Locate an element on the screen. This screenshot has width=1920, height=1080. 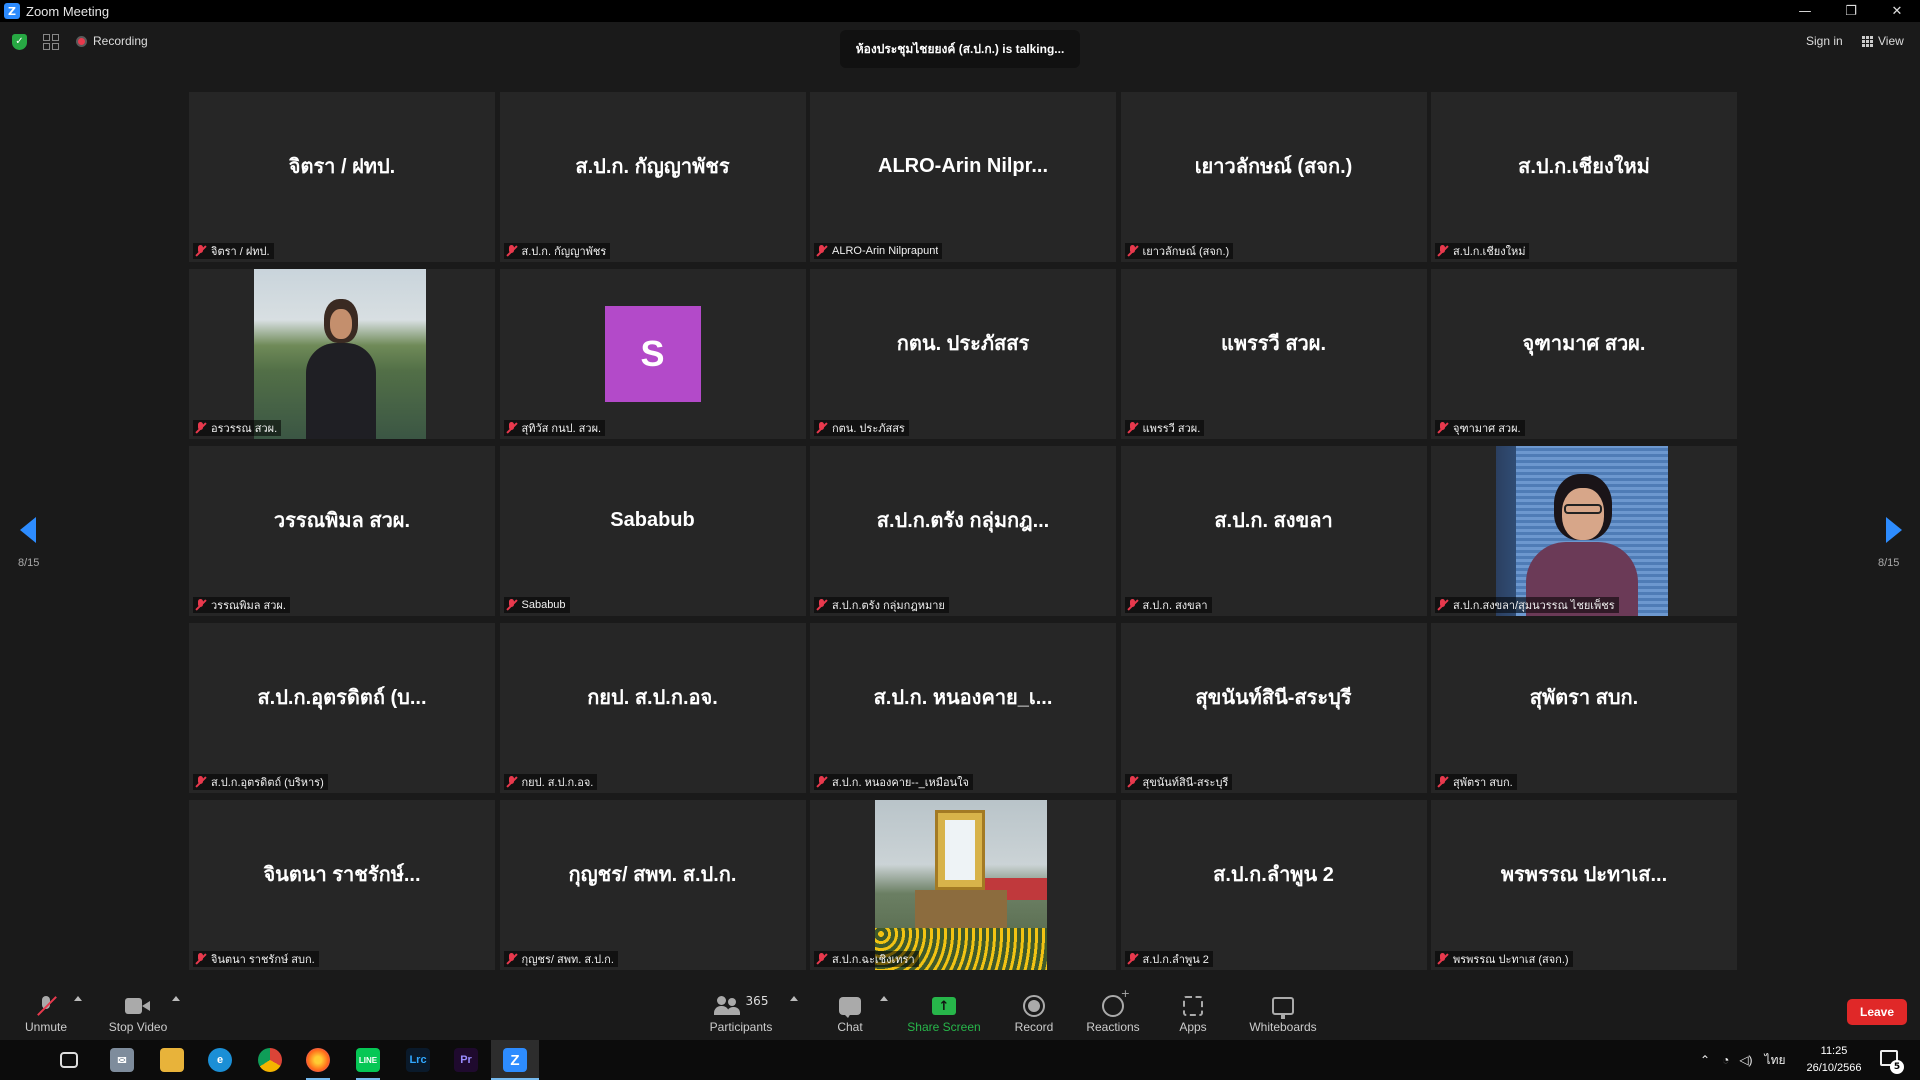
edge-browser-icon: e is located at coordinates (220, 1060).